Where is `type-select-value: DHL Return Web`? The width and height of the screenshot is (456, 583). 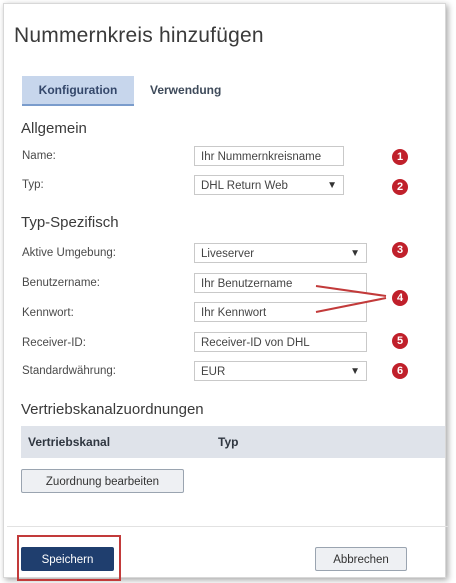
type-select-value: DHL Return Web is located at coordinates (244, 186).